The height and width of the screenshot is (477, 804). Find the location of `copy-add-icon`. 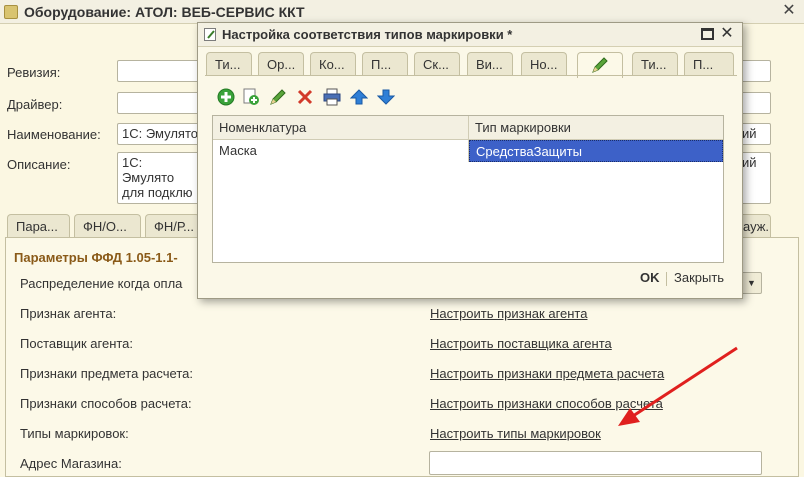

copy-add-icon is located at coordinates (251, 97).